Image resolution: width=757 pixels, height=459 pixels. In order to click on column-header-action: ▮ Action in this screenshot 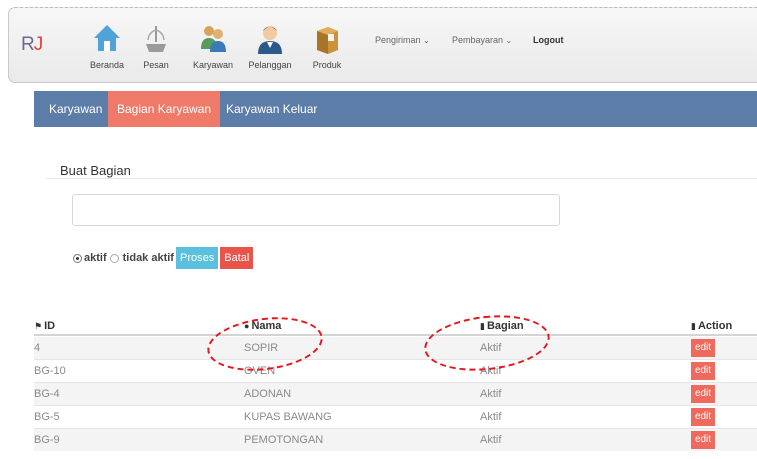, I will do `click(711, 326)`.